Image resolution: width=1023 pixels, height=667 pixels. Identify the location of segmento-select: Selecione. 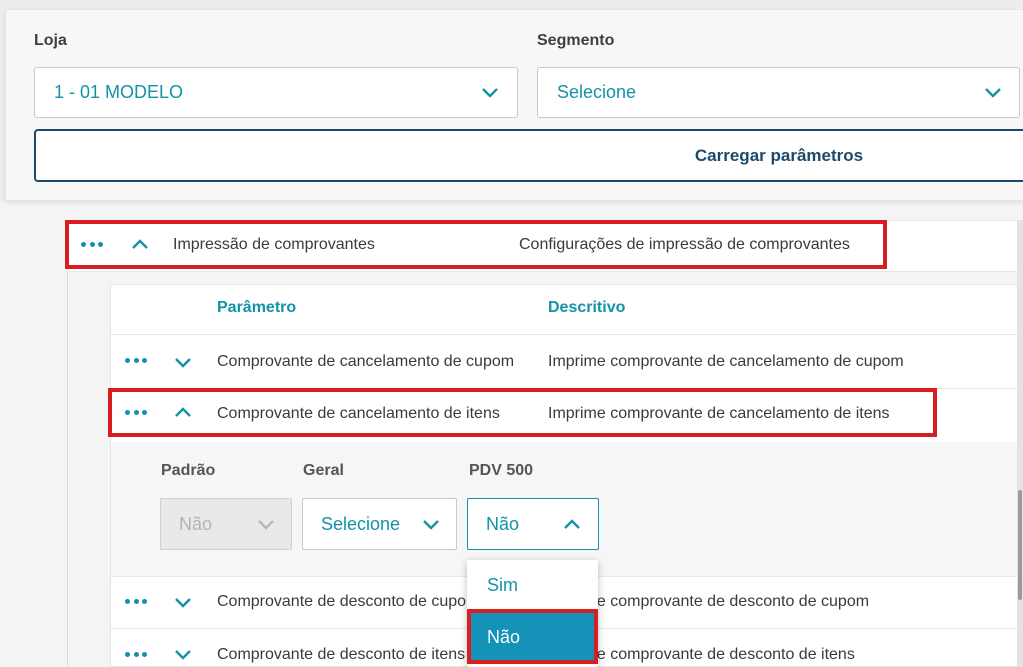
(778, 92).